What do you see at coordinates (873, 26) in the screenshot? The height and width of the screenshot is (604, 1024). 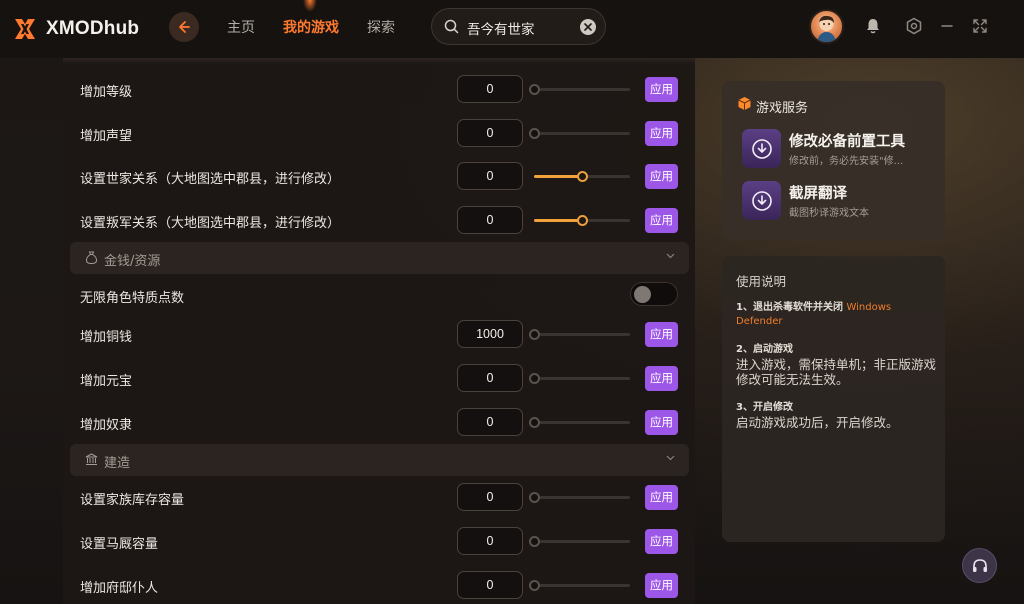 I see `bell-icon` at bounding box center [873, 26].